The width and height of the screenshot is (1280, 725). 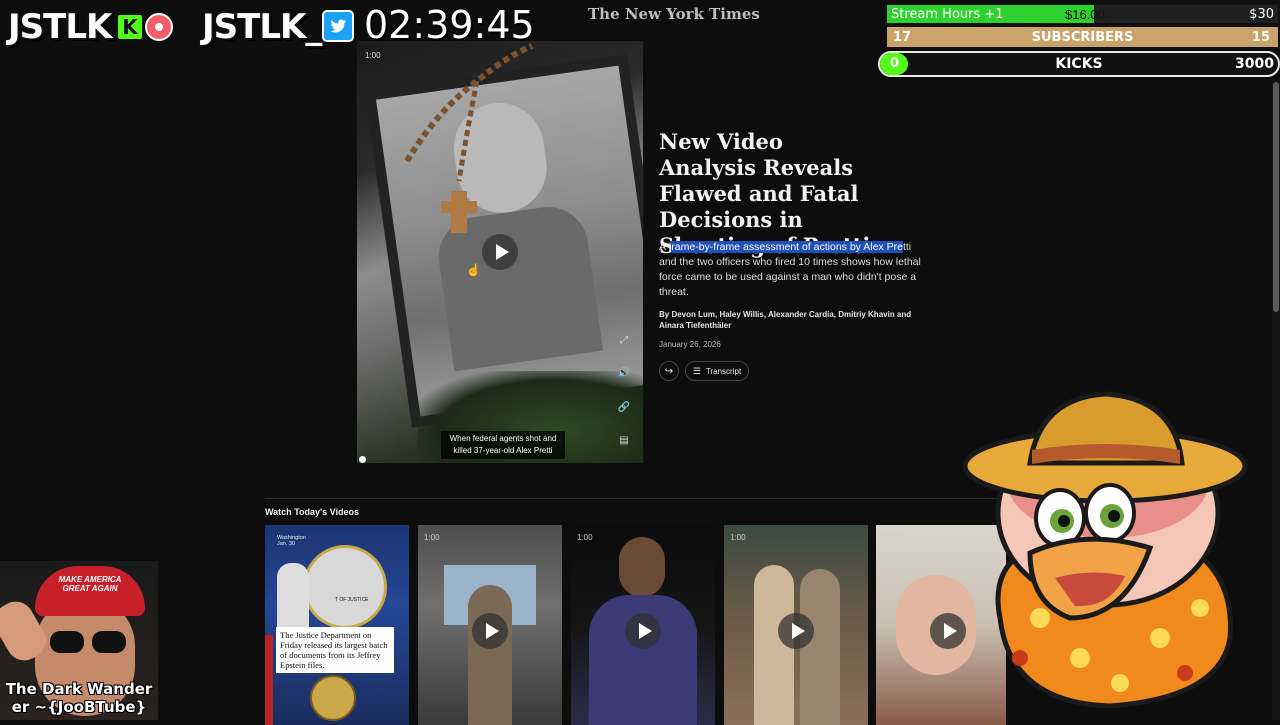 I want to click on person-figure, so click(x=490, y=655).